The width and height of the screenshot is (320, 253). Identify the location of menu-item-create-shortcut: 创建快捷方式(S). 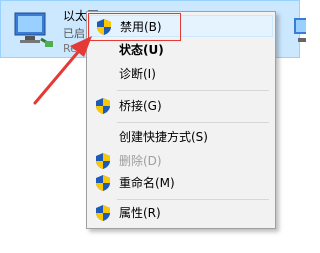
(181, 137).